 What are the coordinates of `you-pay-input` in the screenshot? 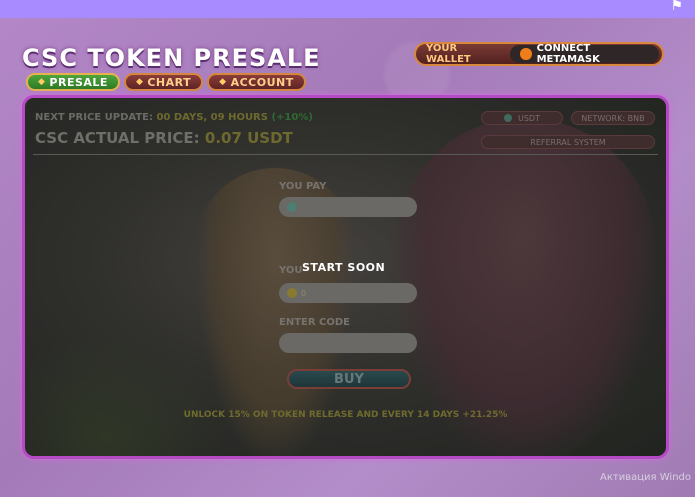 It's located at (348, 207).